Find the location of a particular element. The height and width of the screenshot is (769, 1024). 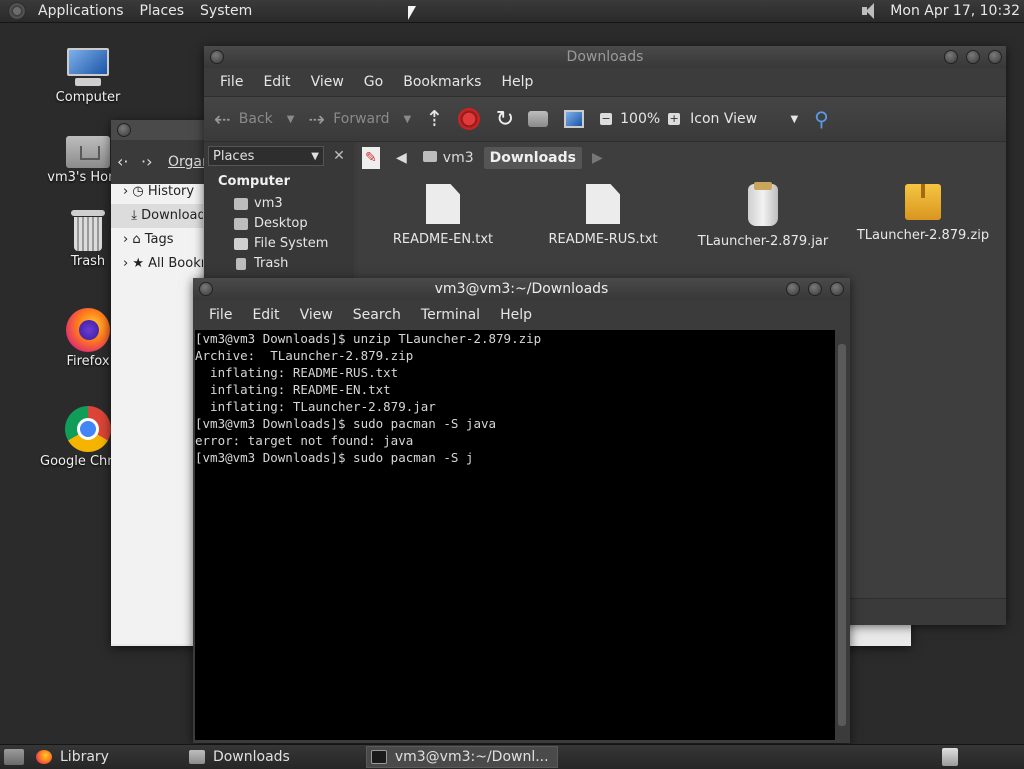

zoom-in-button: + is located at coordinates (674, 118).